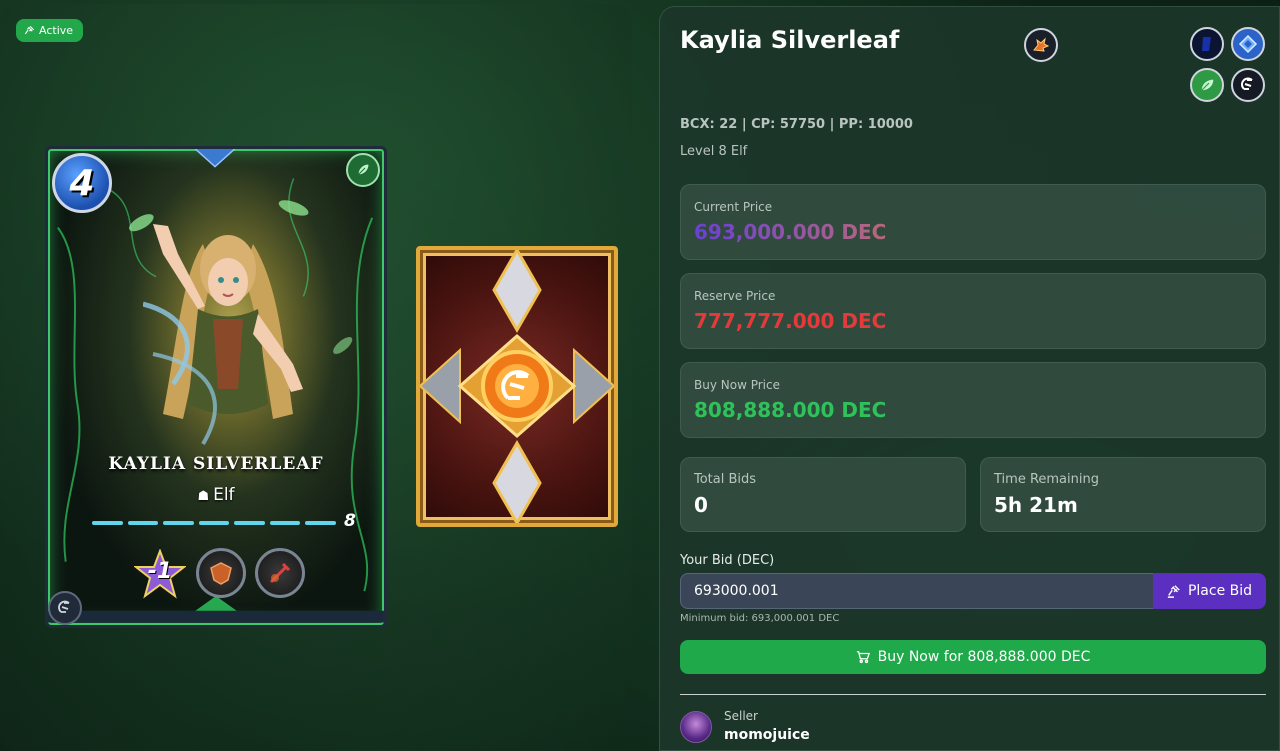  Describe the element at coordinates (973, 400) in the screenshot. I see `buy-now-price-box: Buy Now Price 808,888.000 DEC` at that location.